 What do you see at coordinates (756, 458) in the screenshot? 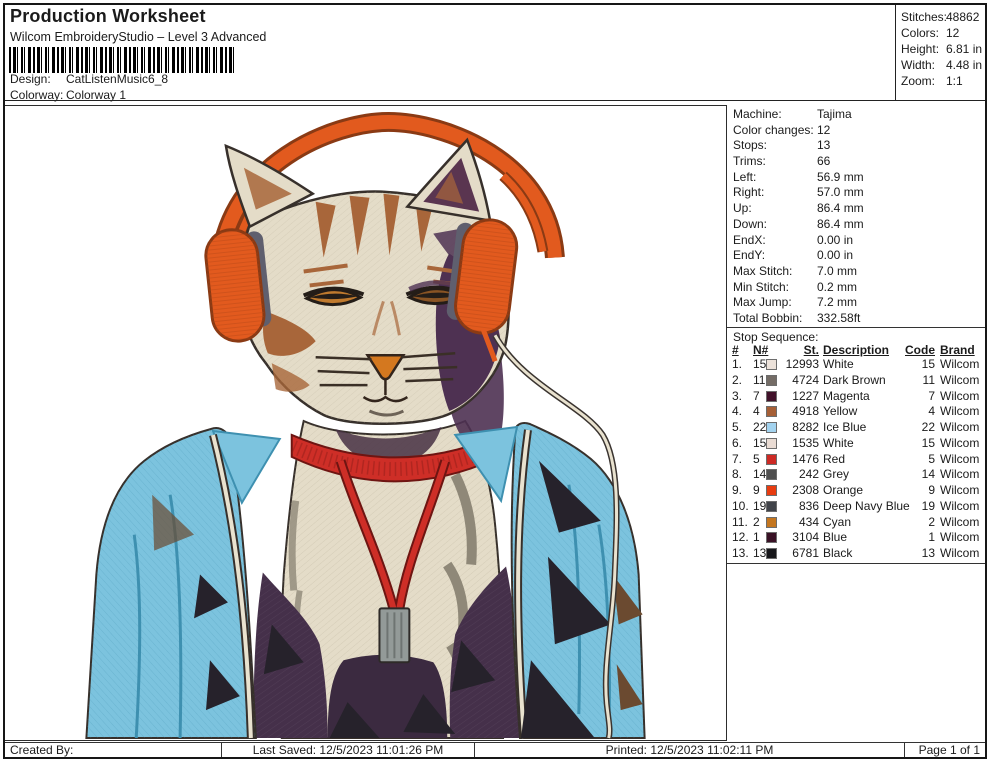
I see `needle-number: 5` at bounding box center [756, 458].